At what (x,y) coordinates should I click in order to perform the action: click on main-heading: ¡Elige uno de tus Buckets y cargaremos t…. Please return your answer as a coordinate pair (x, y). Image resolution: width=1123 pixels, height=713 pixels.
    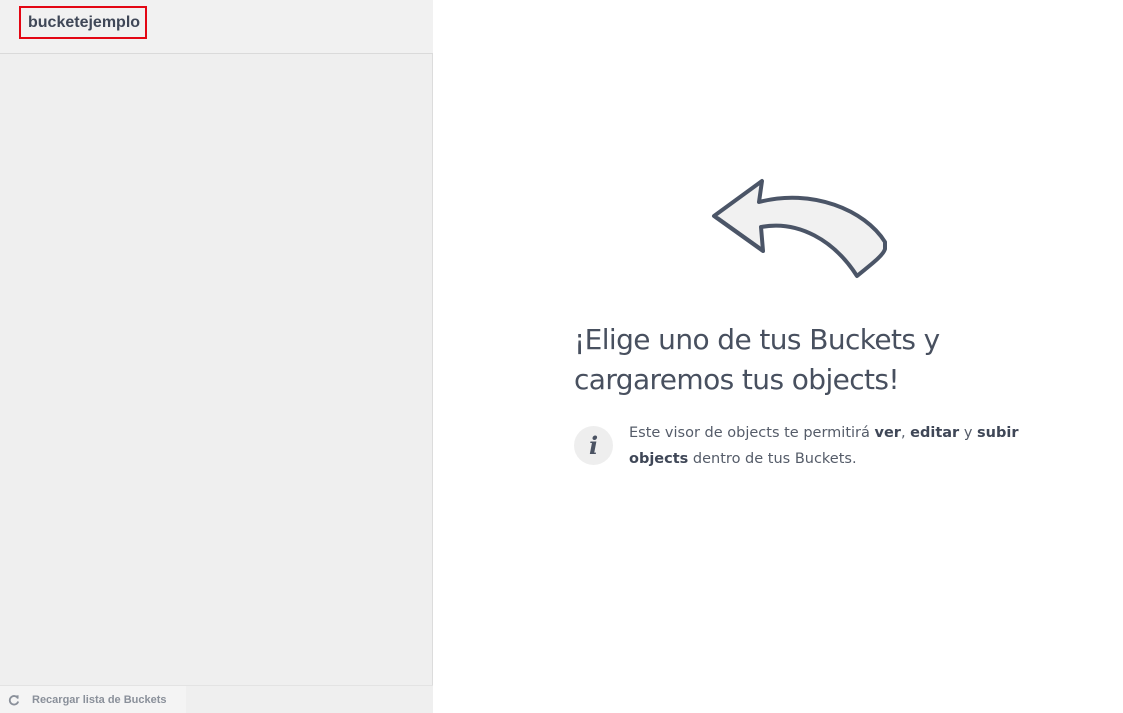
    Looking at the image, I should click on (757, 359).